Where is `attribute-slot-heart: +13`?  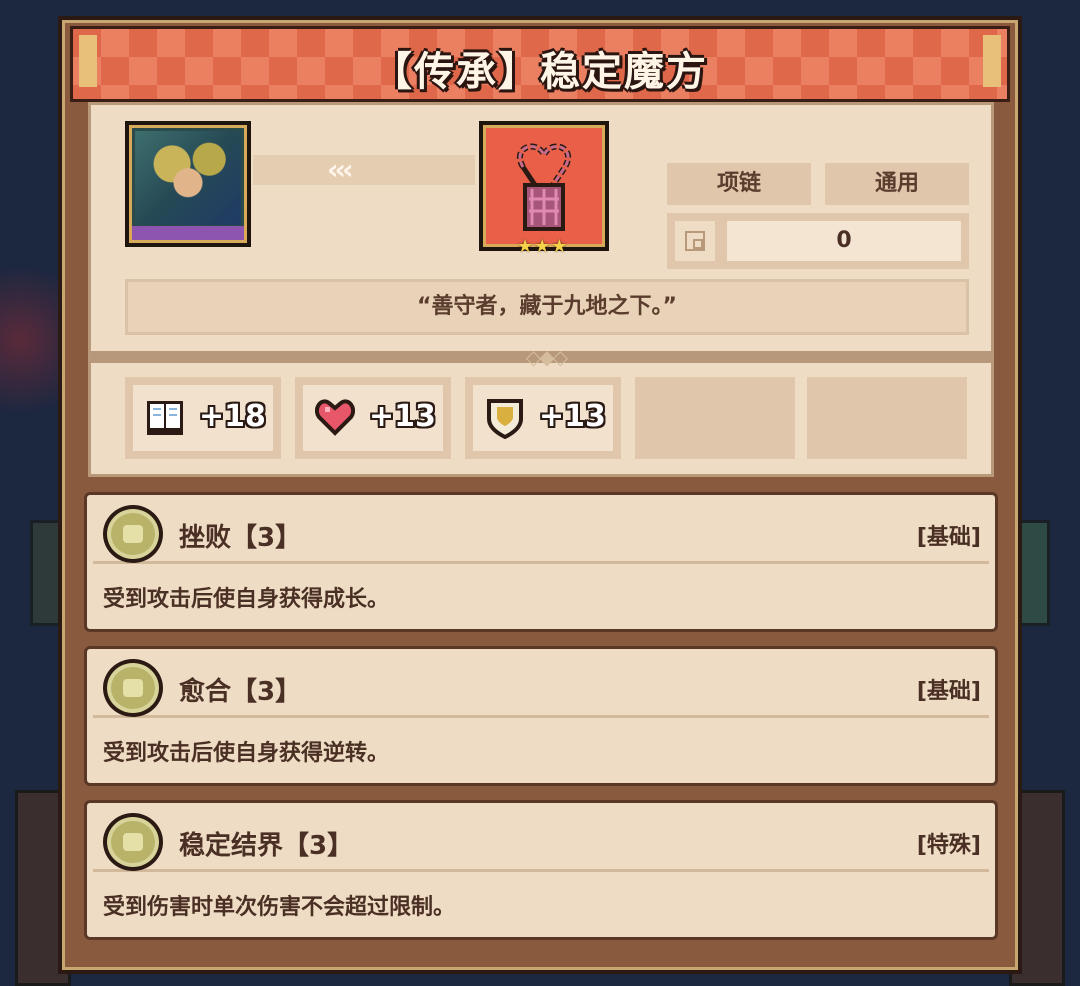
attribute-slot-heart: +13 is located at coordinates (373, 418).